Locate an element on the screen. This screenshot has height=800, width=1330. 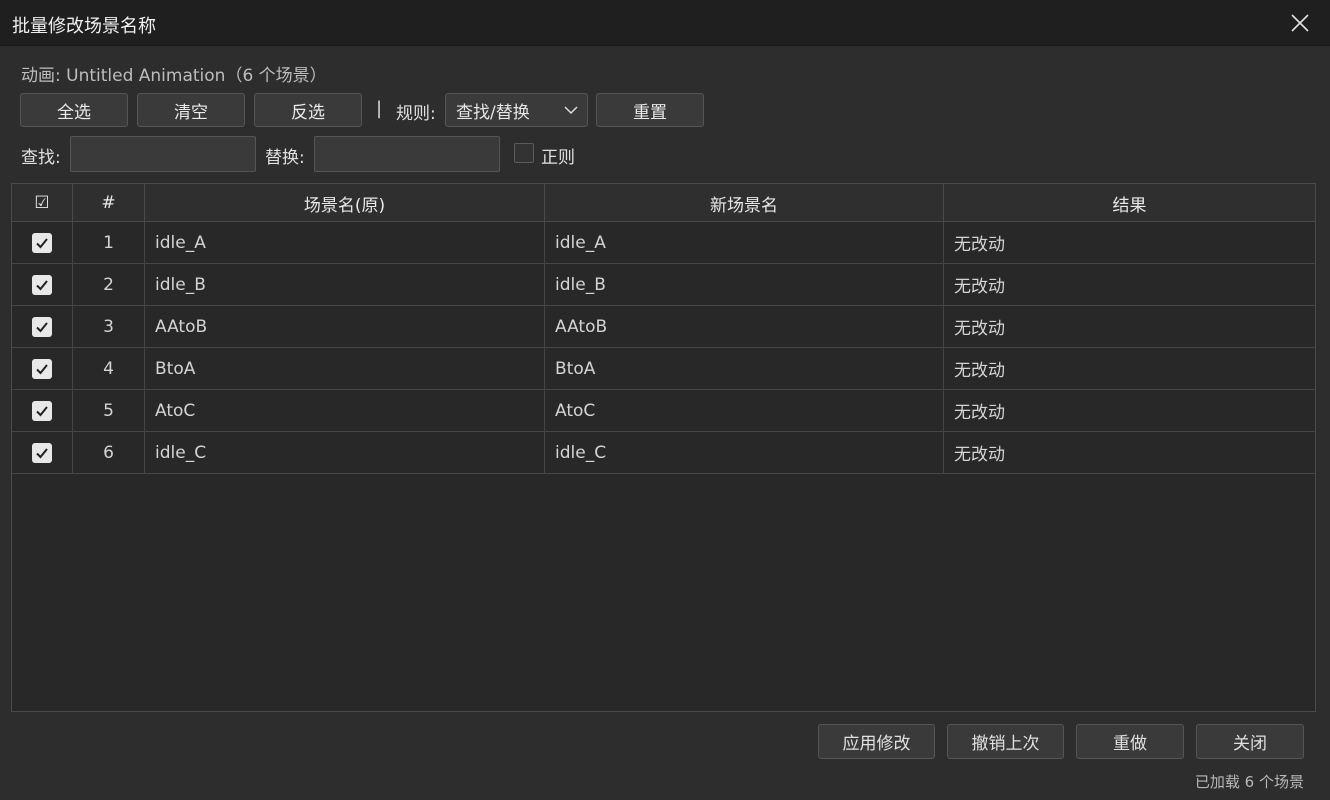
row-new-name: idle_A is located at coordinates (744, 242).